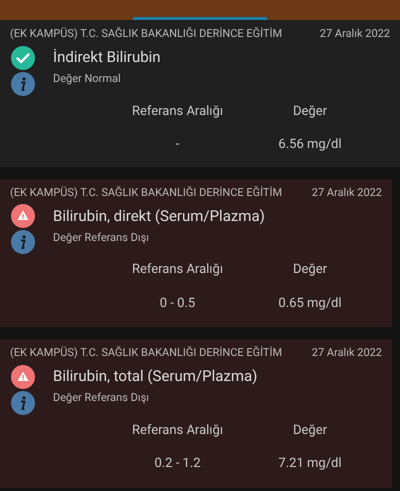  I want to click on result-value: 7.21 mg/dl, so click(310, 464).